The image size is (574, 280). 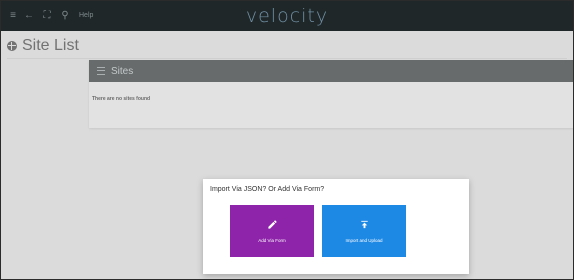 I want to click on brand-logo: velocity, so click(x=287, y=16).